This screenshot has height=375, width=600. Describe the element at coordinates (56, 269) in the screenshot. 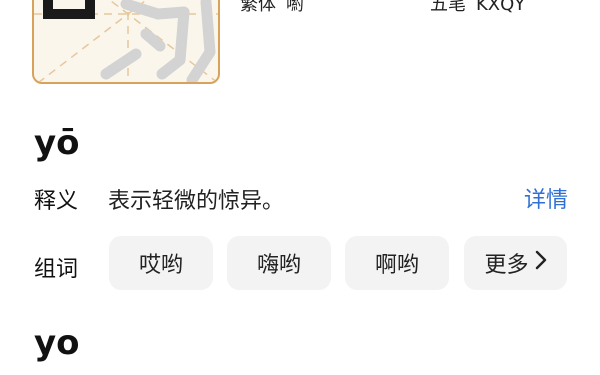

I see `words-label: 组词` at that location.